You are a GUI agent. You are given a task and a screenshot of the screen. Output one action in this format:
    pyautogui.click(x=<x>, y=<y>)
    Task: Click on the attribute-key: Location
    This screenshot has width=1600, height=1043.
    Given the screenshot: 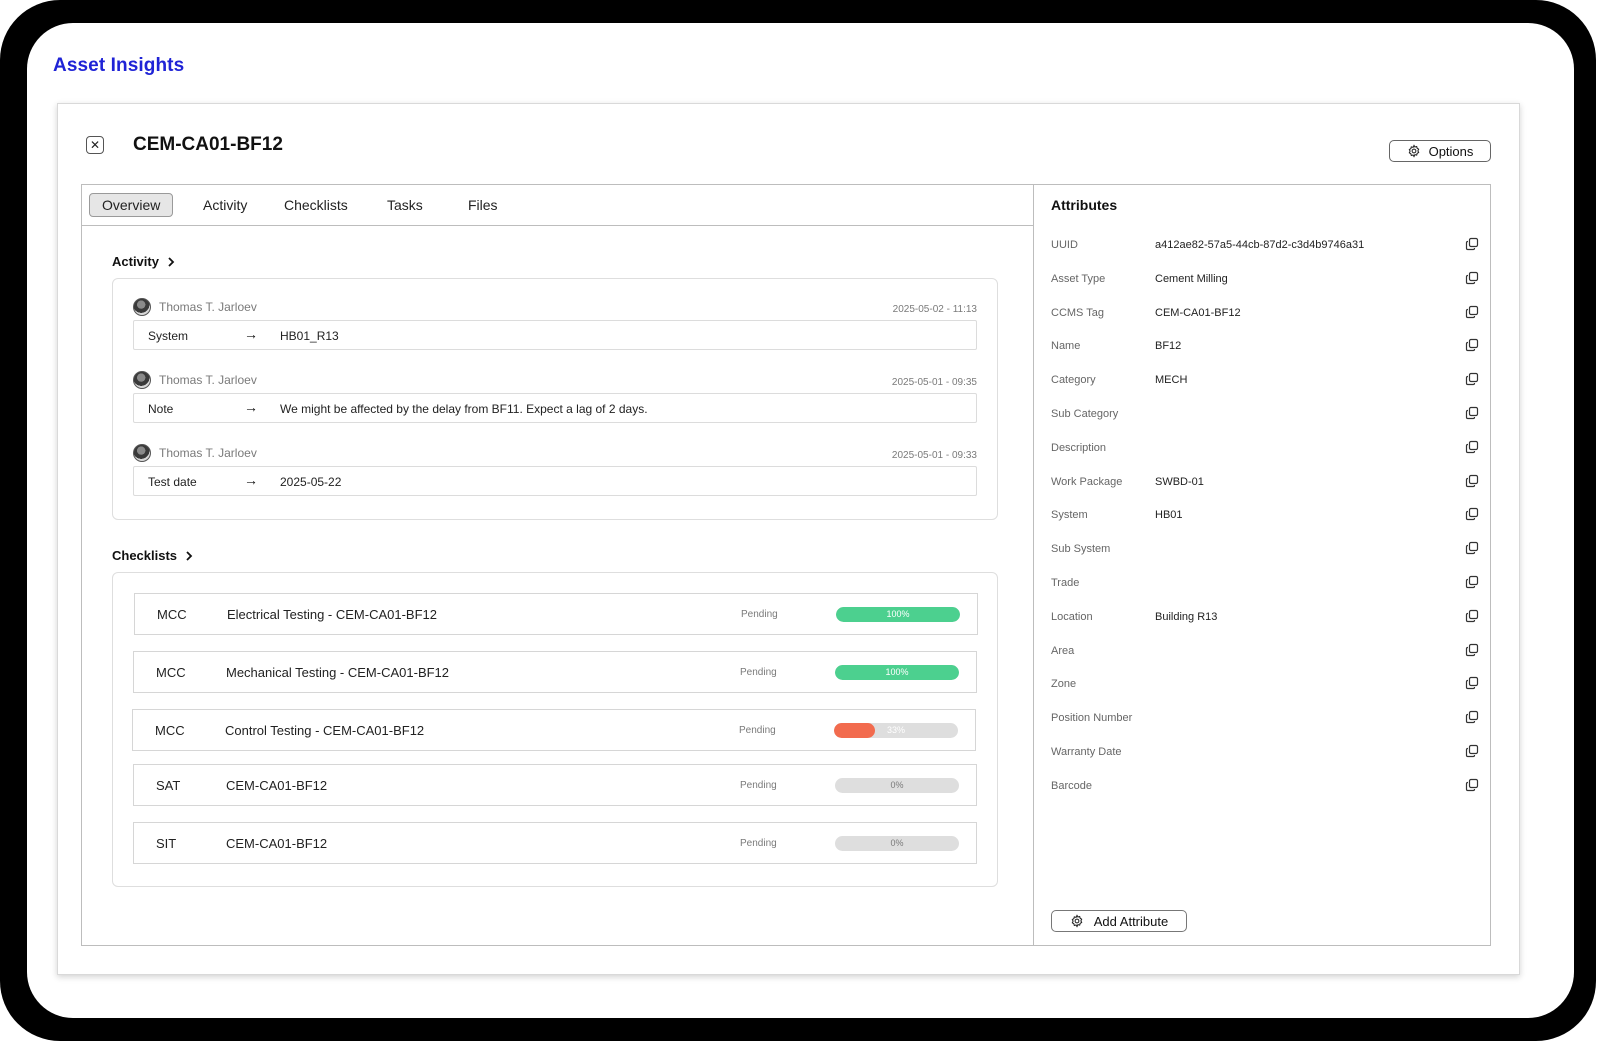 What is the action you would take?
    pyautogui.click(x=1072, y=616)
    